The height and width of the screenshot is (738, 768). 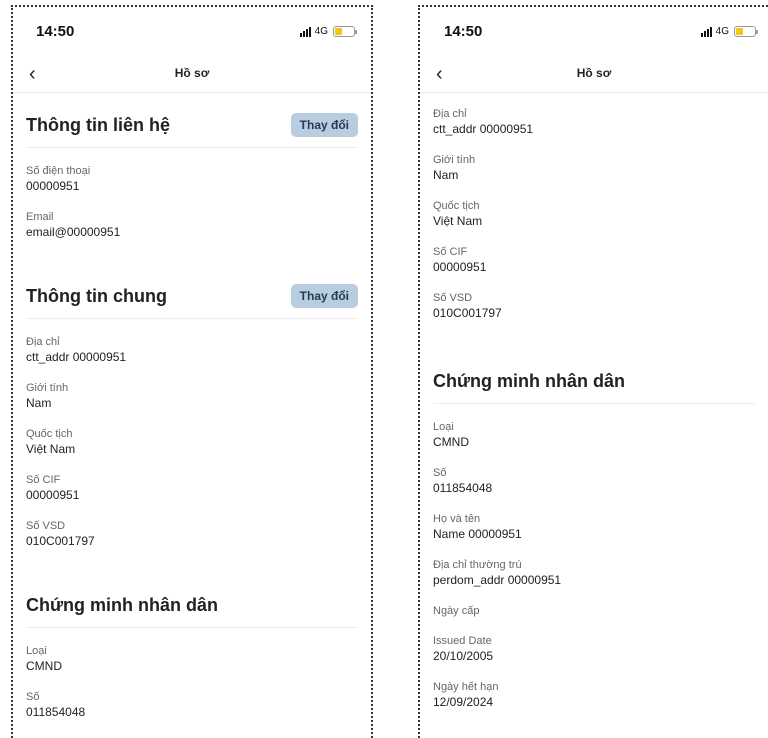 What do you see at coordinates (463, 656) in the screenshot?
I see `field-value: 20/10/2005` at bounding box center [463, 656].